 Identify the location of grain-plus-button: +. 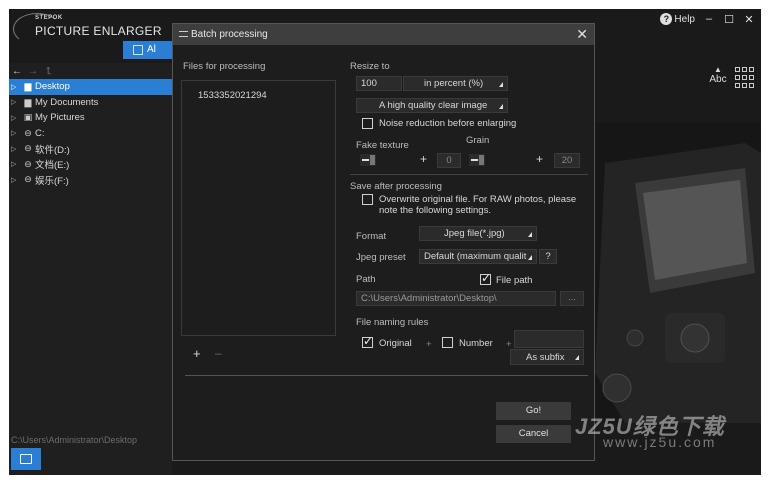
(539, 159).